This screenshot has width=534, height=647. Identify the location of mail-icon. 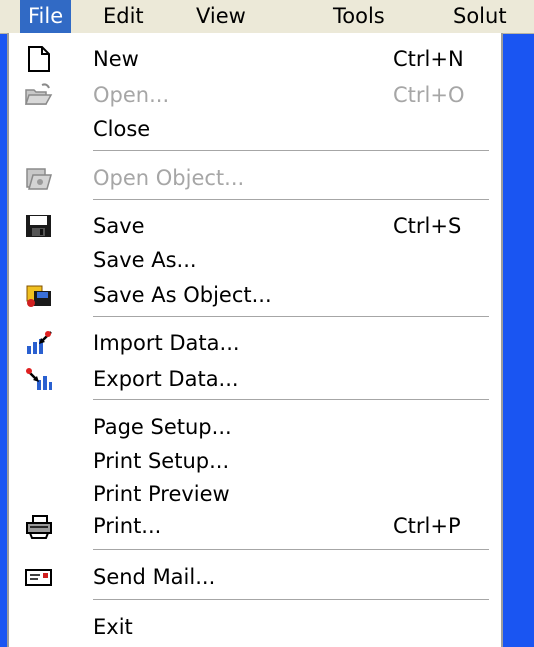
(39, 577).